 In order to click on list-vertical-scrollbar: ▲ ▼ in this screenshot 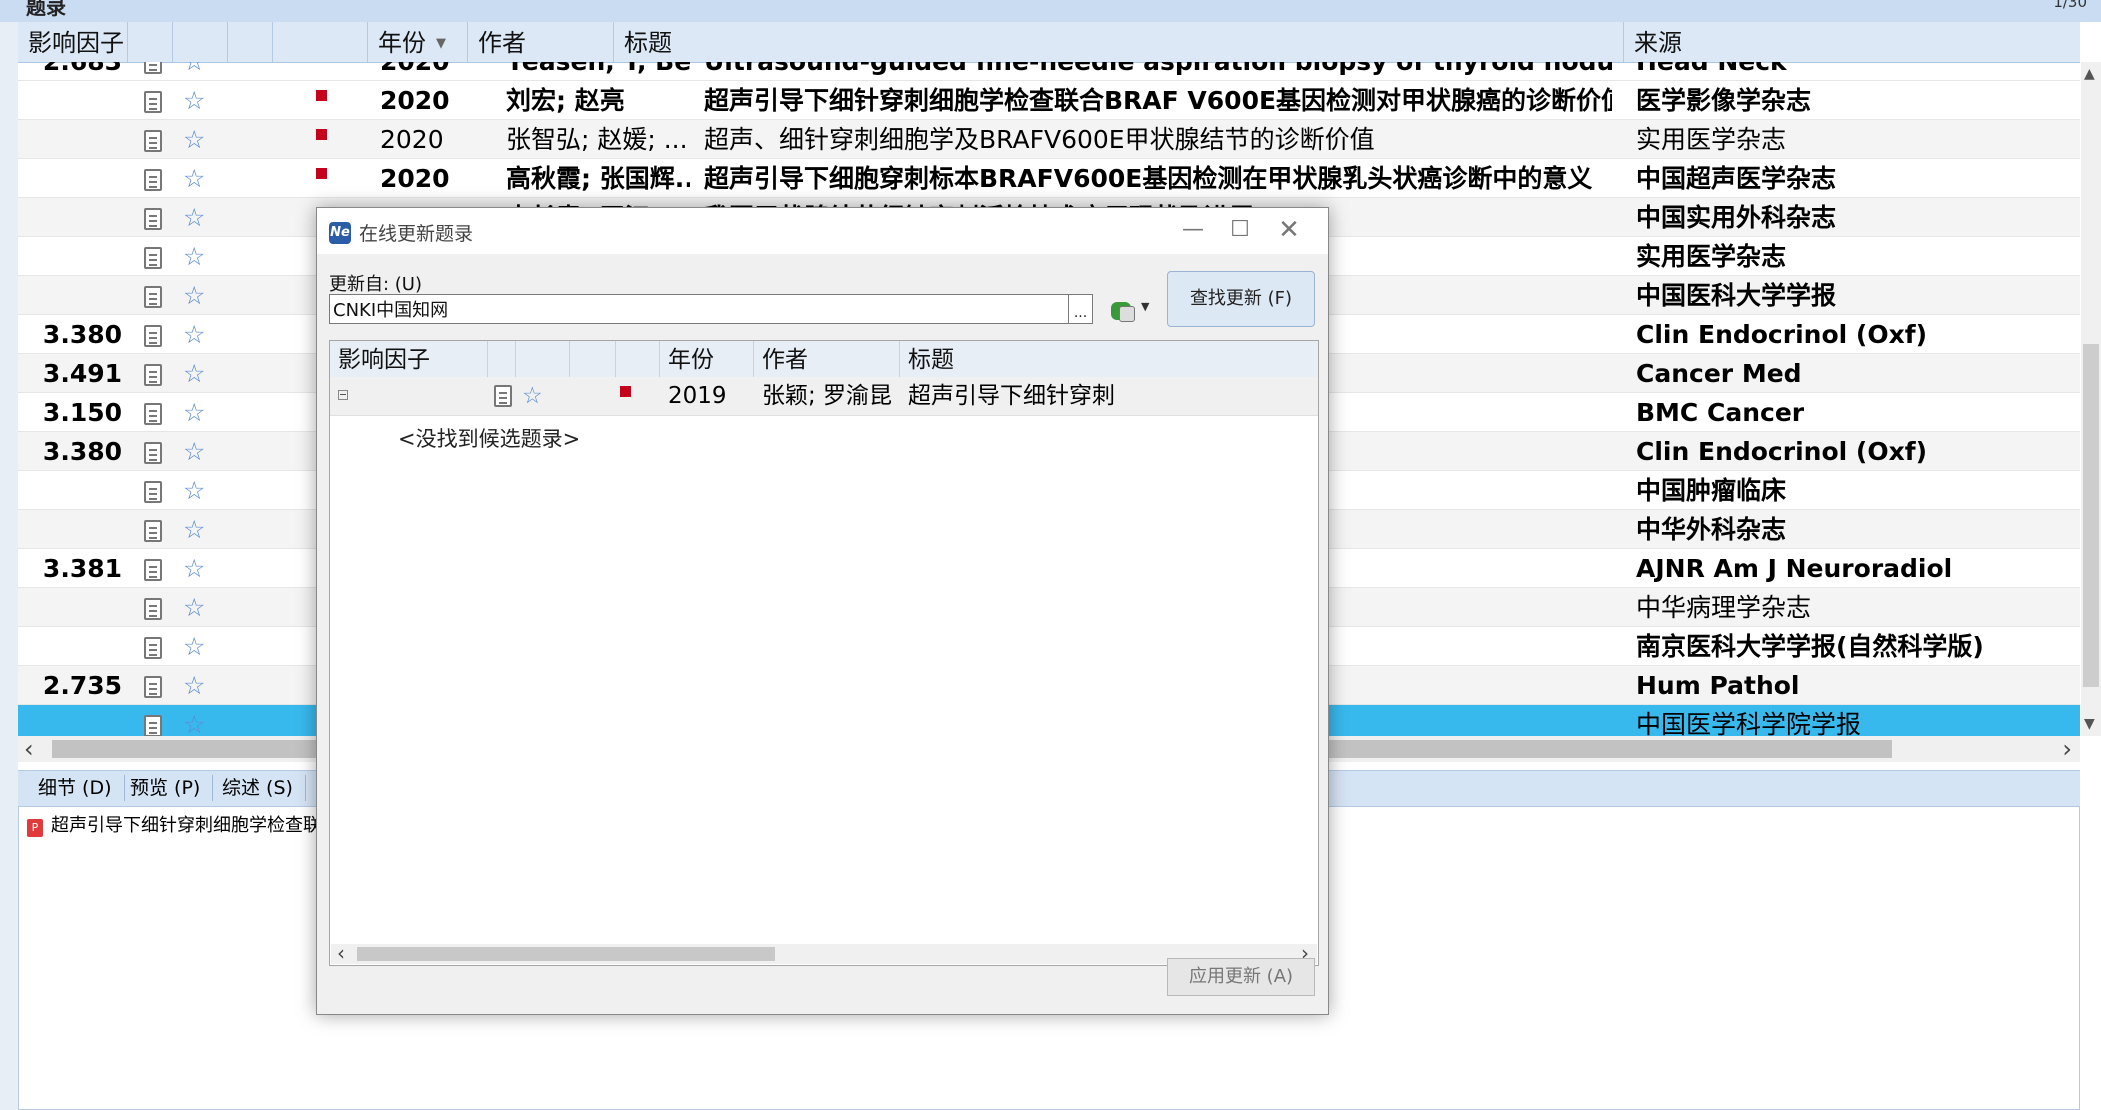, I will do `click(2091, 399)`.